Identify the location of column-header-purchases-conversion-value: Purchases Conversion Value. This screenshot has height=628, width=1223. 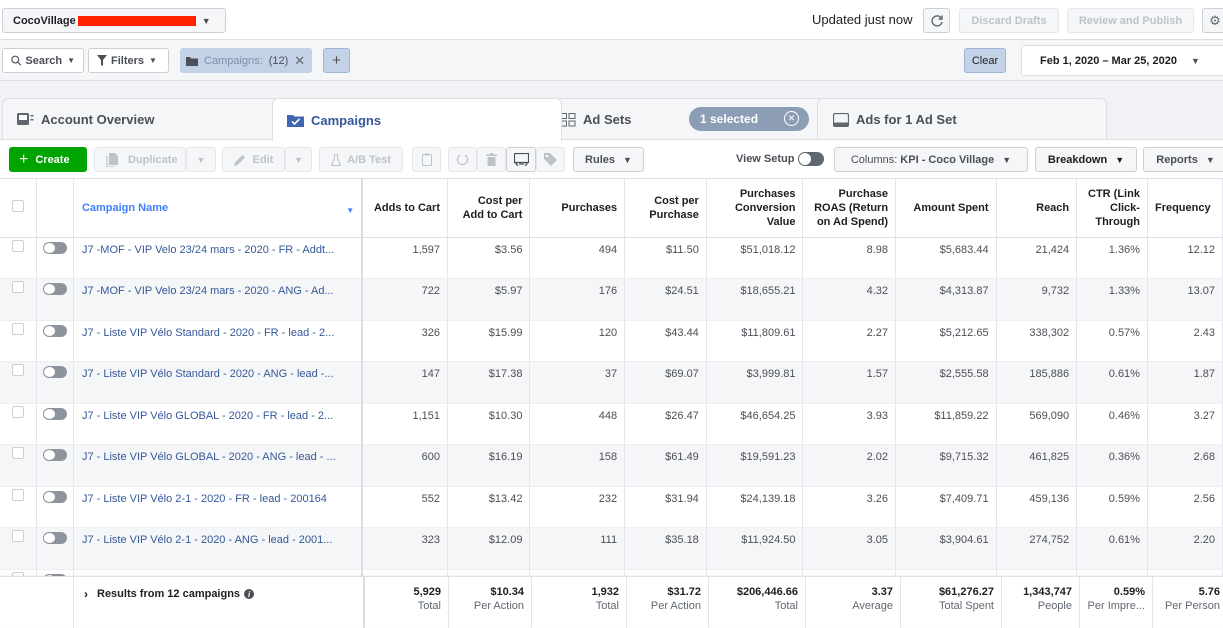
(755, 208).